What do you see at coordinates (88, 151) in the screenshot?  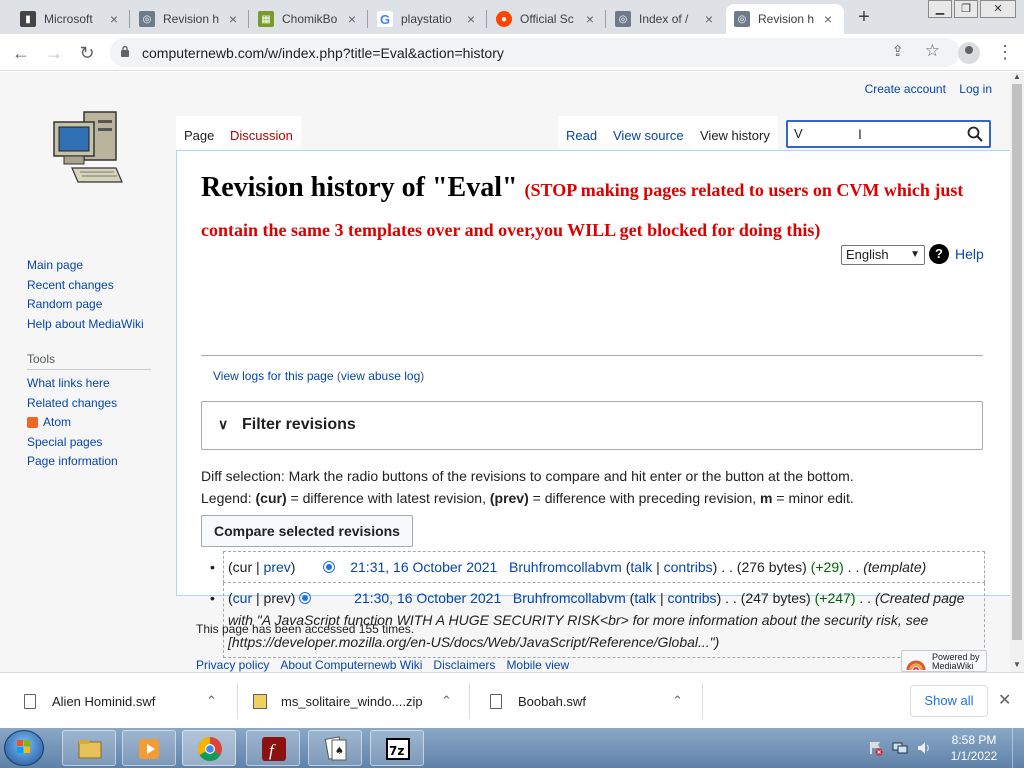 I see `wiki-logo` at bounding box center [88, 151].